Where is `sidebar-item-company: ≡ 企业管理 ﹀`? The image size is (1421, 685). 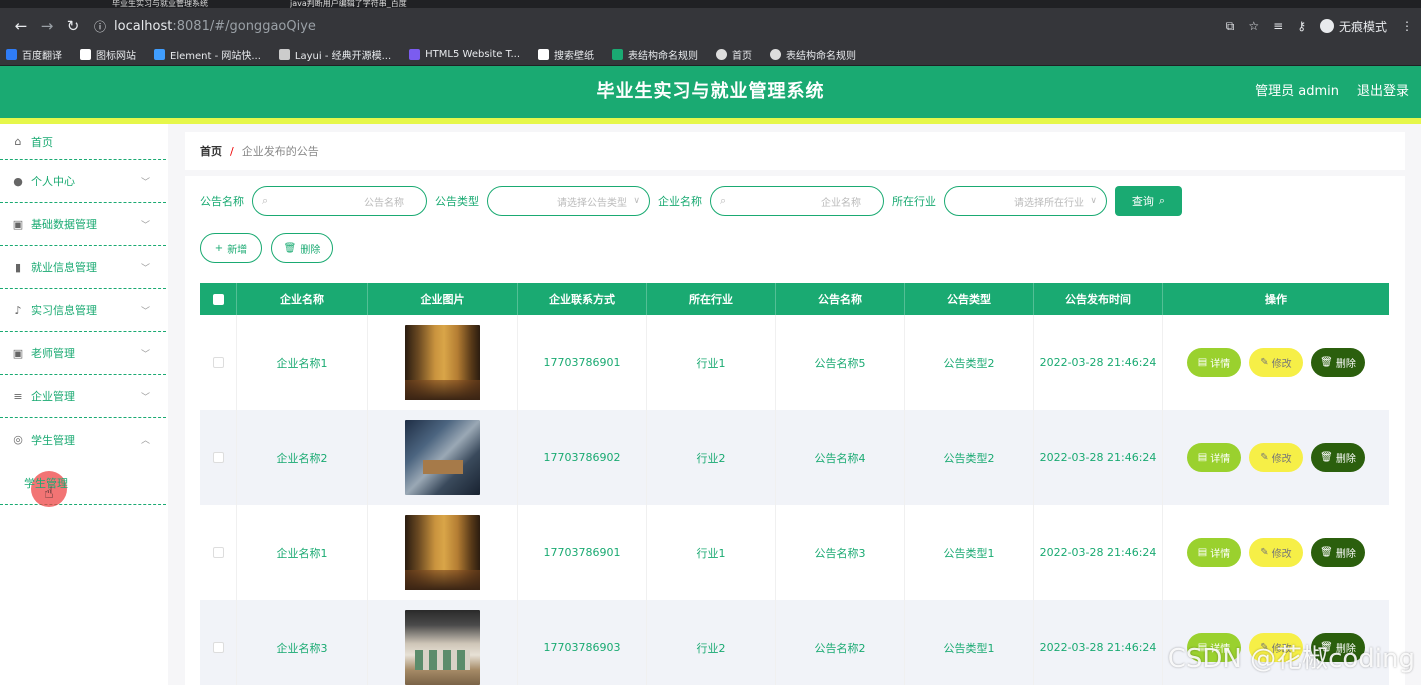
sidebar-item-company: ≡ 企业管理 ﹀ is located at coordinates (83, 396).